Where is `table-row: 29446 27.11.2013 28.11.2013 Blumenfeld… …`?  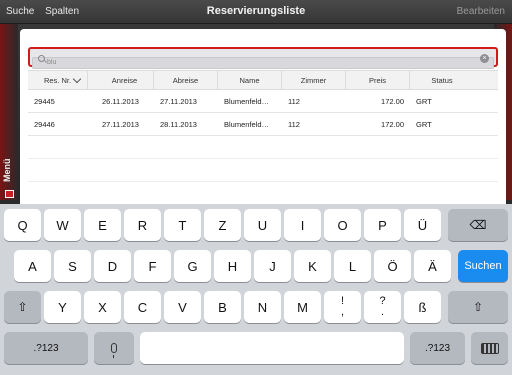 table-row: 29446 27.11.2013 28.11.2013 Blumenfeld… … is located at coordinates (263, 124).